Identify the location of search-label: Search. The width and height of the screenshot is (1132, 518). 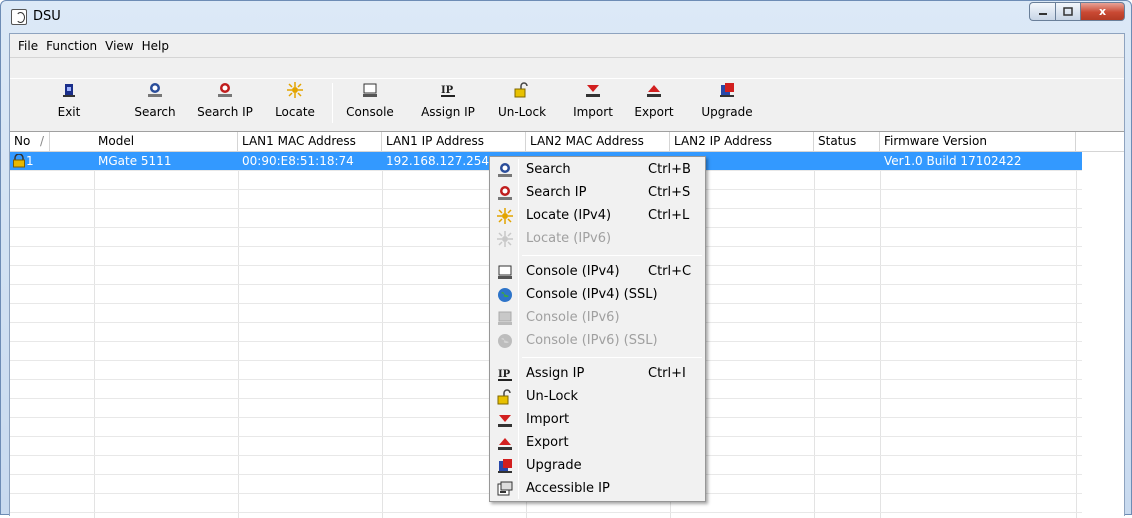
(155, 112).